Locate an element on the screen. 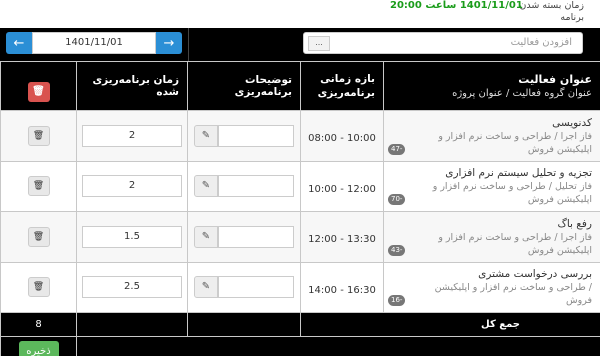 This screenshot has width=600, height=356. add-activity-placeholder: افزودن فعالیت is located at coordinates (541, 42).